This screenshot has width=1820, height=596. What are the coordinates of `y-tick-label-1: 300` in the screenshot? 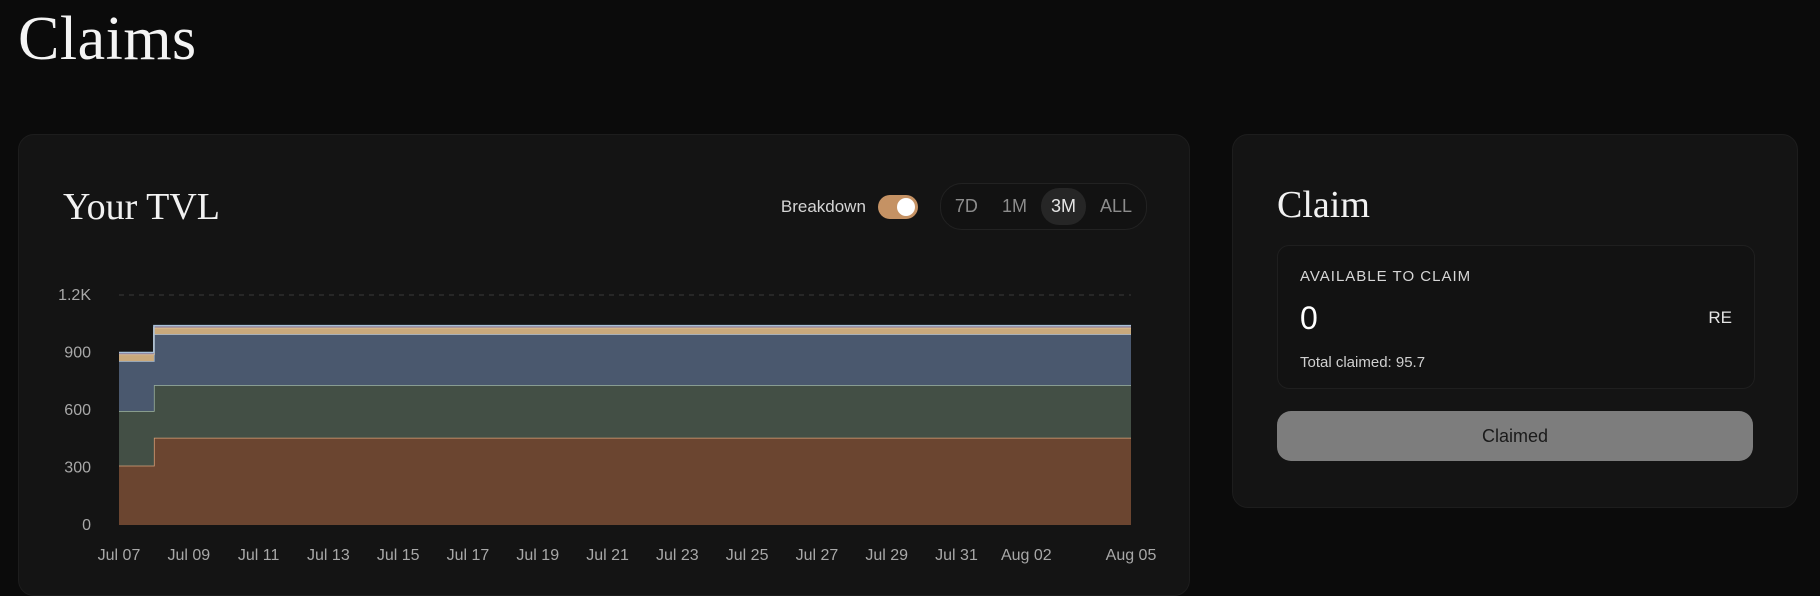 It's located at (77, 468).